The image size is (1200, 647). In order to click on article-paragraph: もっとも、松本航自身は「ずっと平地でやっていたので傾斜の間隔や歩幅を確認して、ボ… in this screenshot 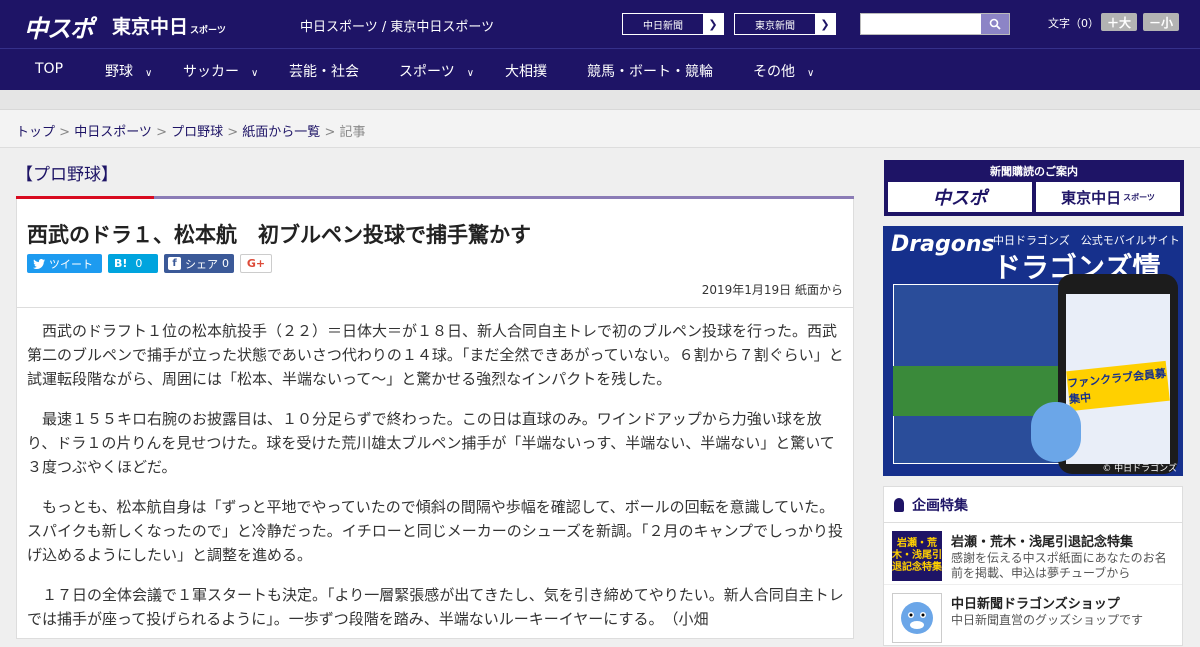, I will do `click(435, 531)`.